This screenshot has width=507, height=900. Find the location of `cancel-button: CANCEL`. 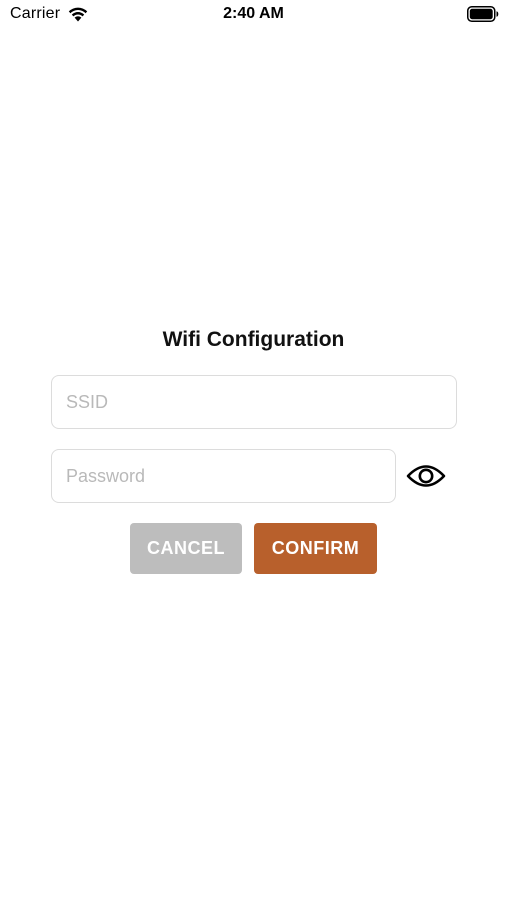

cancel-button: CANCEL is located at coordinates (186, 548).